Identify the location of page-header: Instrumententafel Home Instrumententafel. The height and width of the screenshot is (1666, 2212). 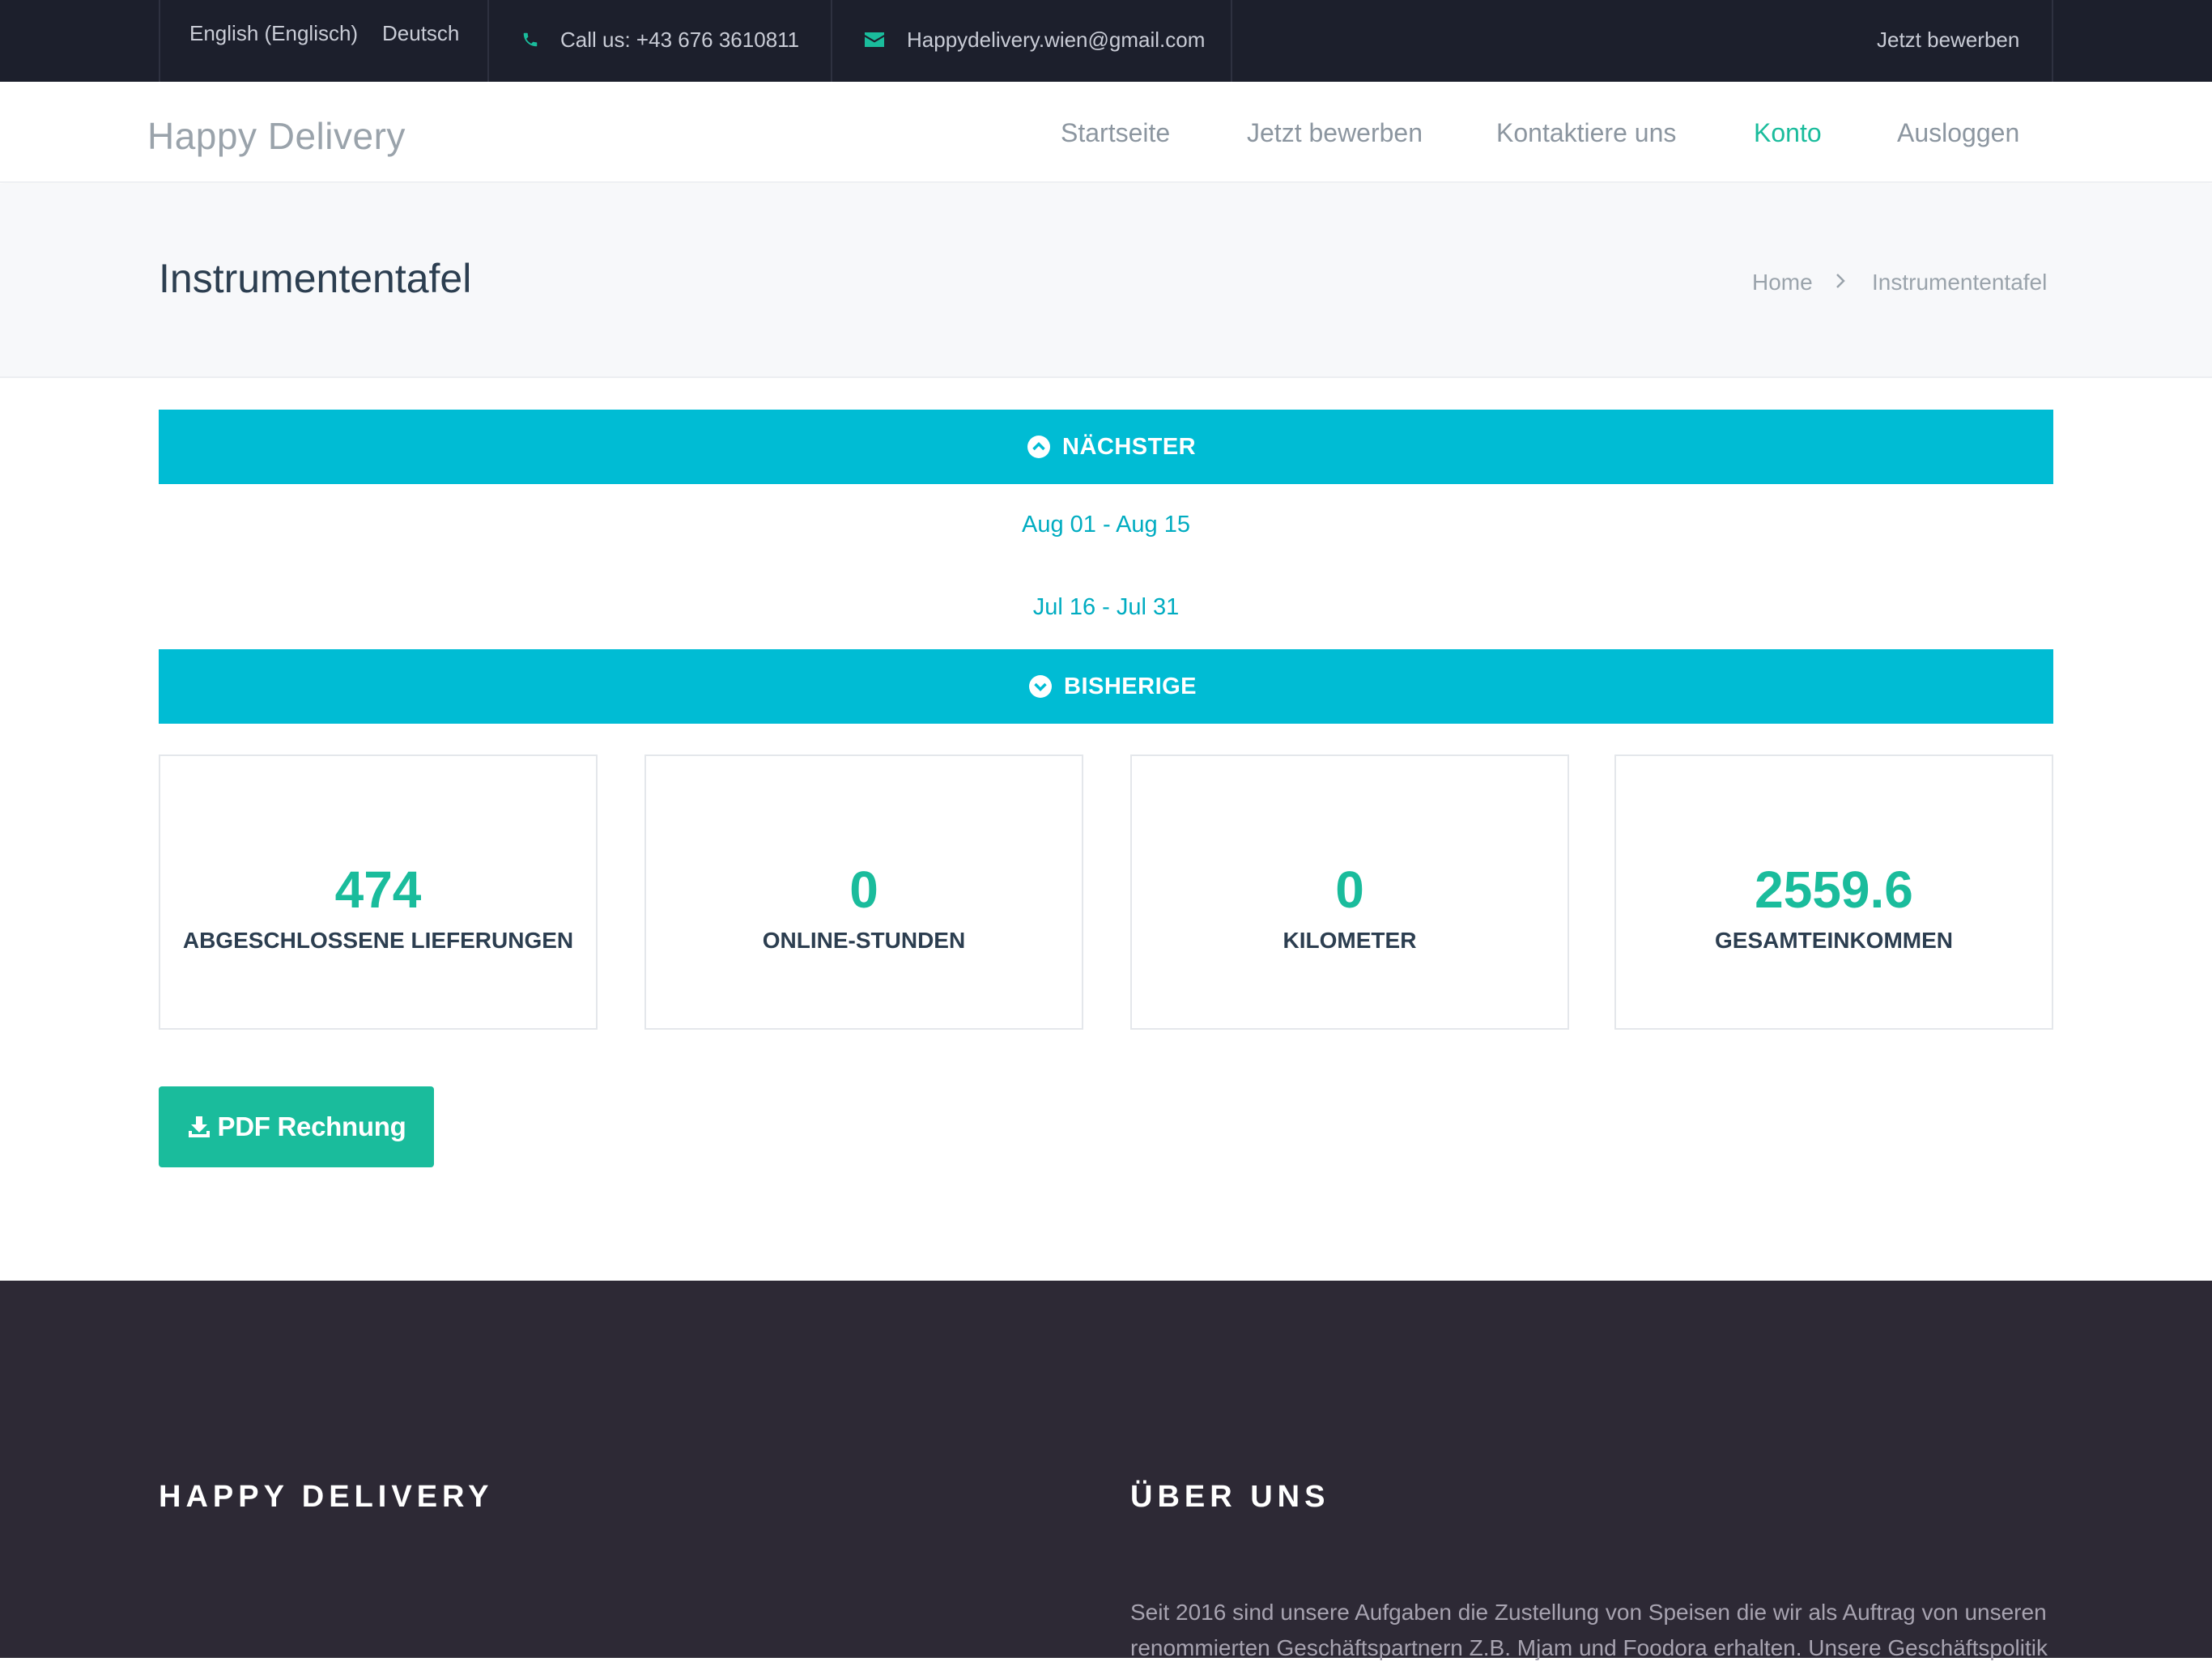
(1106, 281).